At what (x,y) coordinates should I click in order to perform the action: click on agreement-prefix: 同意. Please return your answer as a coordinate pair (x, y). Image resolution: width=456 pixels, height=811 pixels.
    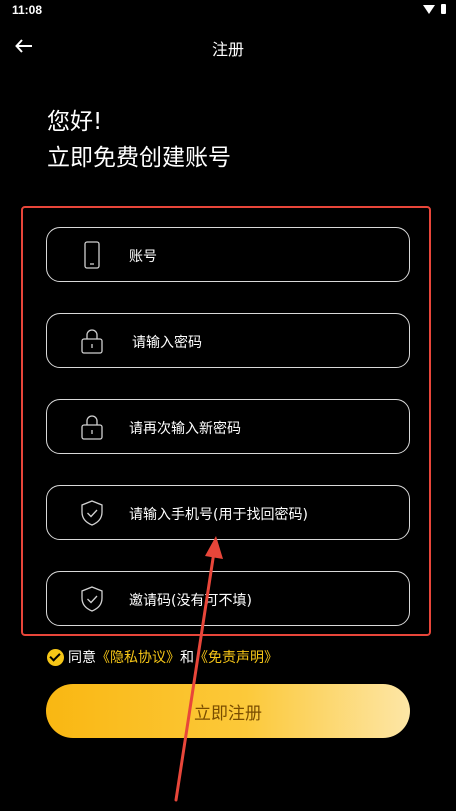
    Looking at the image, I should click on (82, 658).